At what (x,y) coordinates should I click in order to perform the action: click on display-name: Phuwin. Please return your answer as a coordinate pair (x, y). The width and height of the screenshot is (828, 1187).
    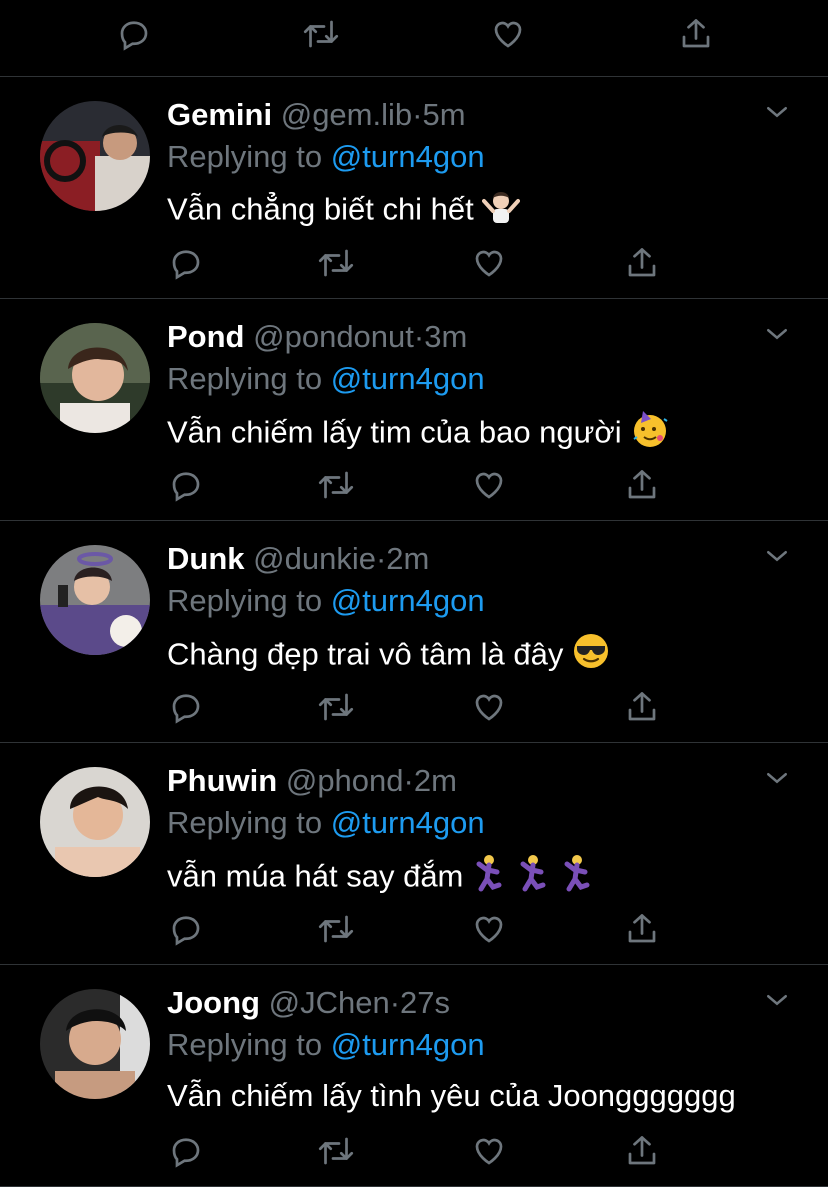
    Looking at the image, I should click on (222, 780).